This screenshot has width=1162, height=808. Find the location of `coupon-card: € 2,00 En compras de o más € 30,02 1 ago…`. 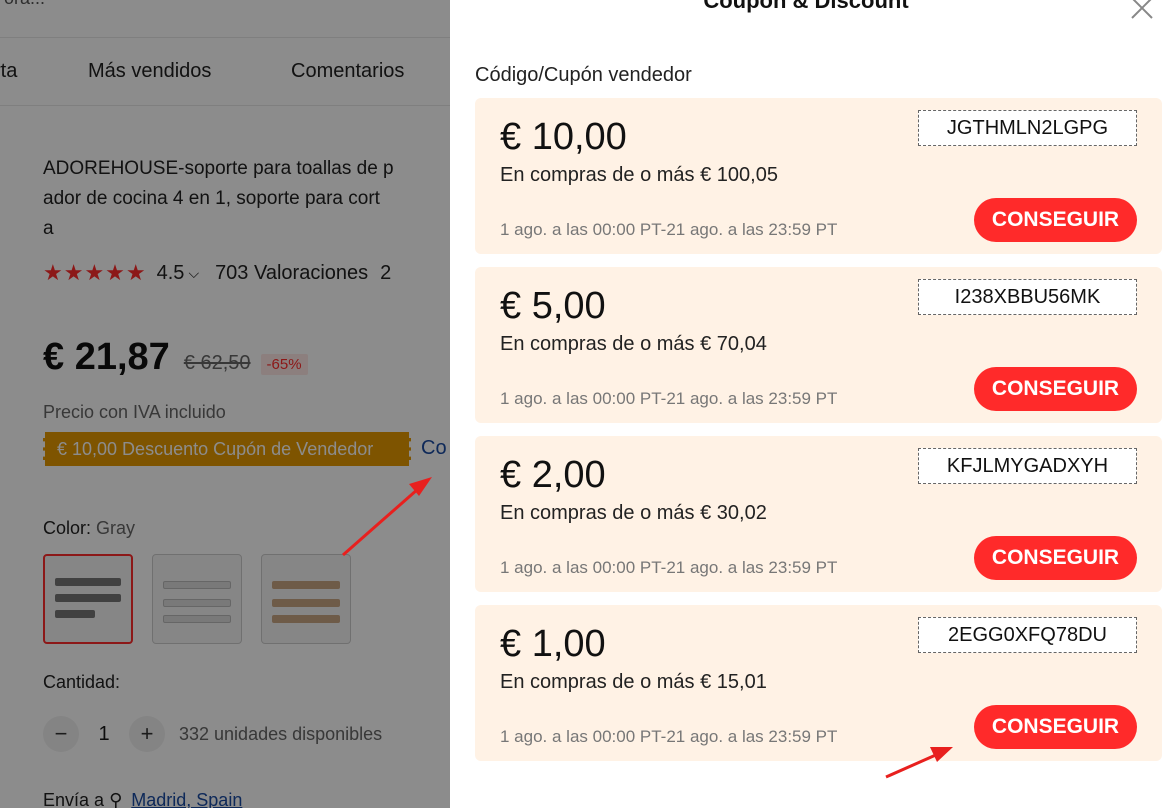

coupon-card: € 2,00 En compras de o más € 30,02 1 ago… is located at coordinates (818, 514).